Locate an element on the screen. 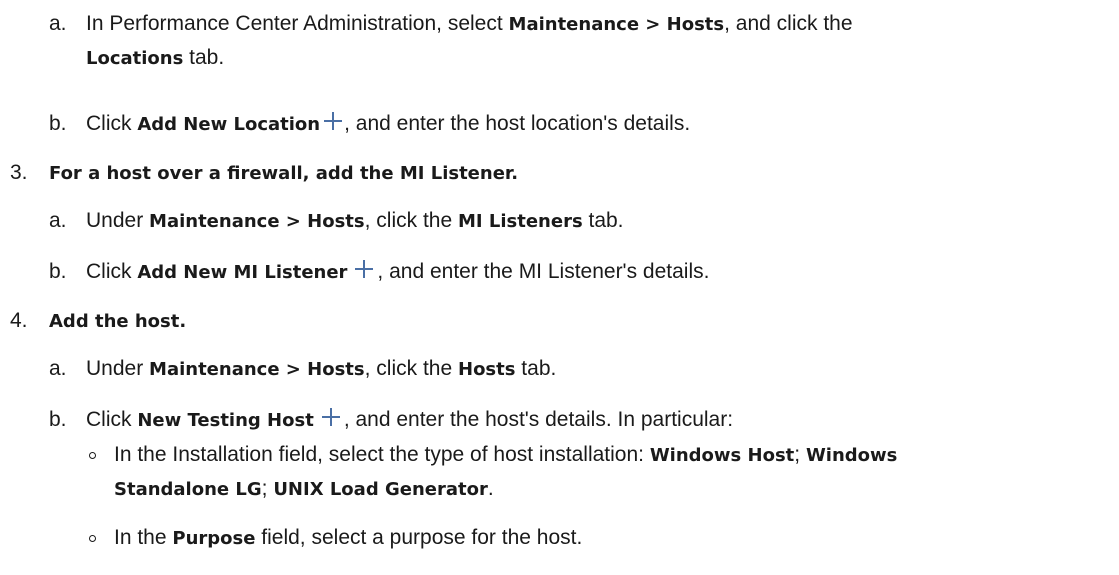  bullet-1-line-2: Standalone LG; UNIX Load Generator. is located at coordinates (304, 488).